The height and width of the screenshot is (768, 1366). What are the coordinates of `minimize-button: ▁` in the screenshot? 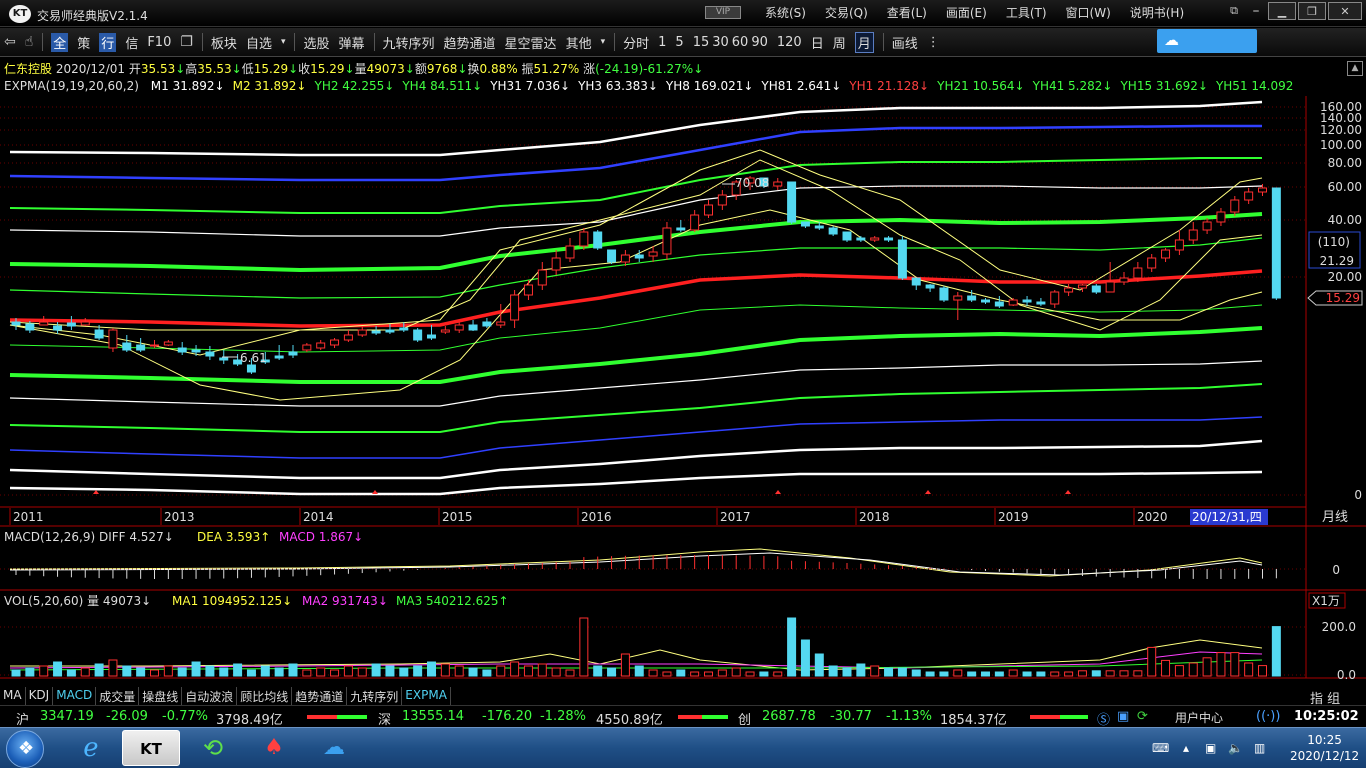 It's located at (1282, 11).